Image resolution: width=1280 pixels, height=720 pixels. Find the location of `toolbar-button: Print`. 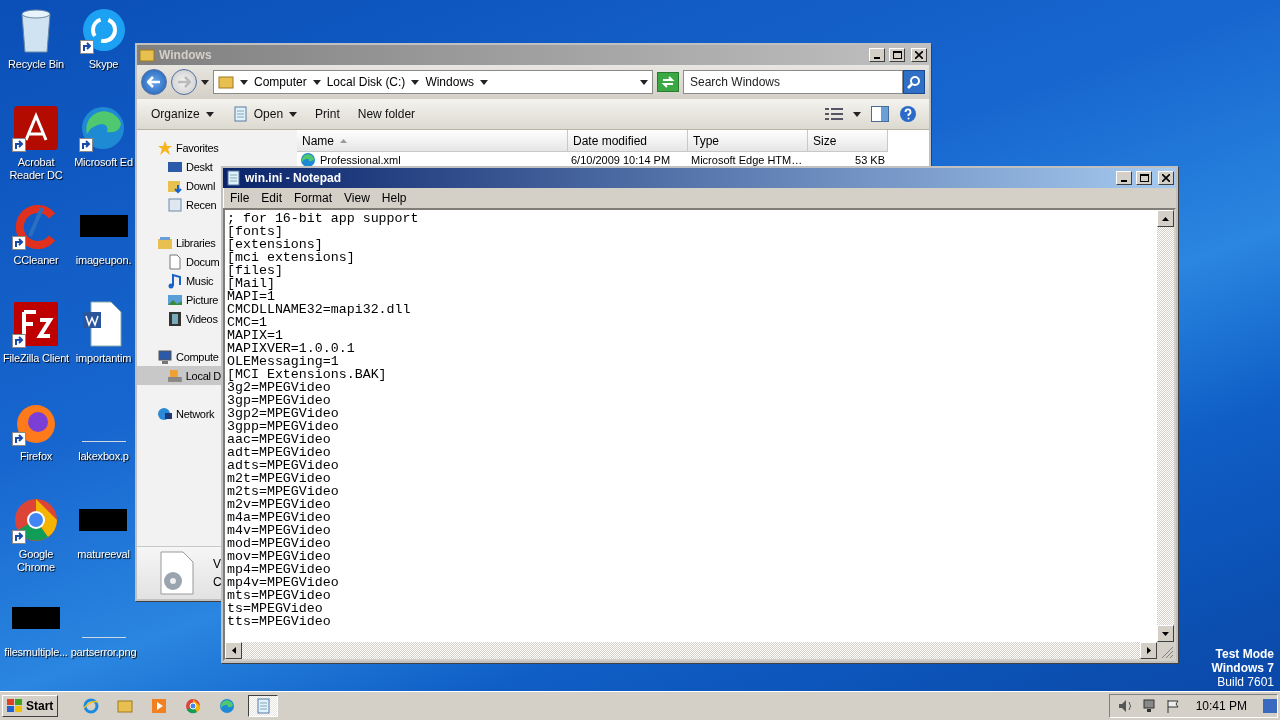

toolbar-button: Print is located at coordinates (327, 114).